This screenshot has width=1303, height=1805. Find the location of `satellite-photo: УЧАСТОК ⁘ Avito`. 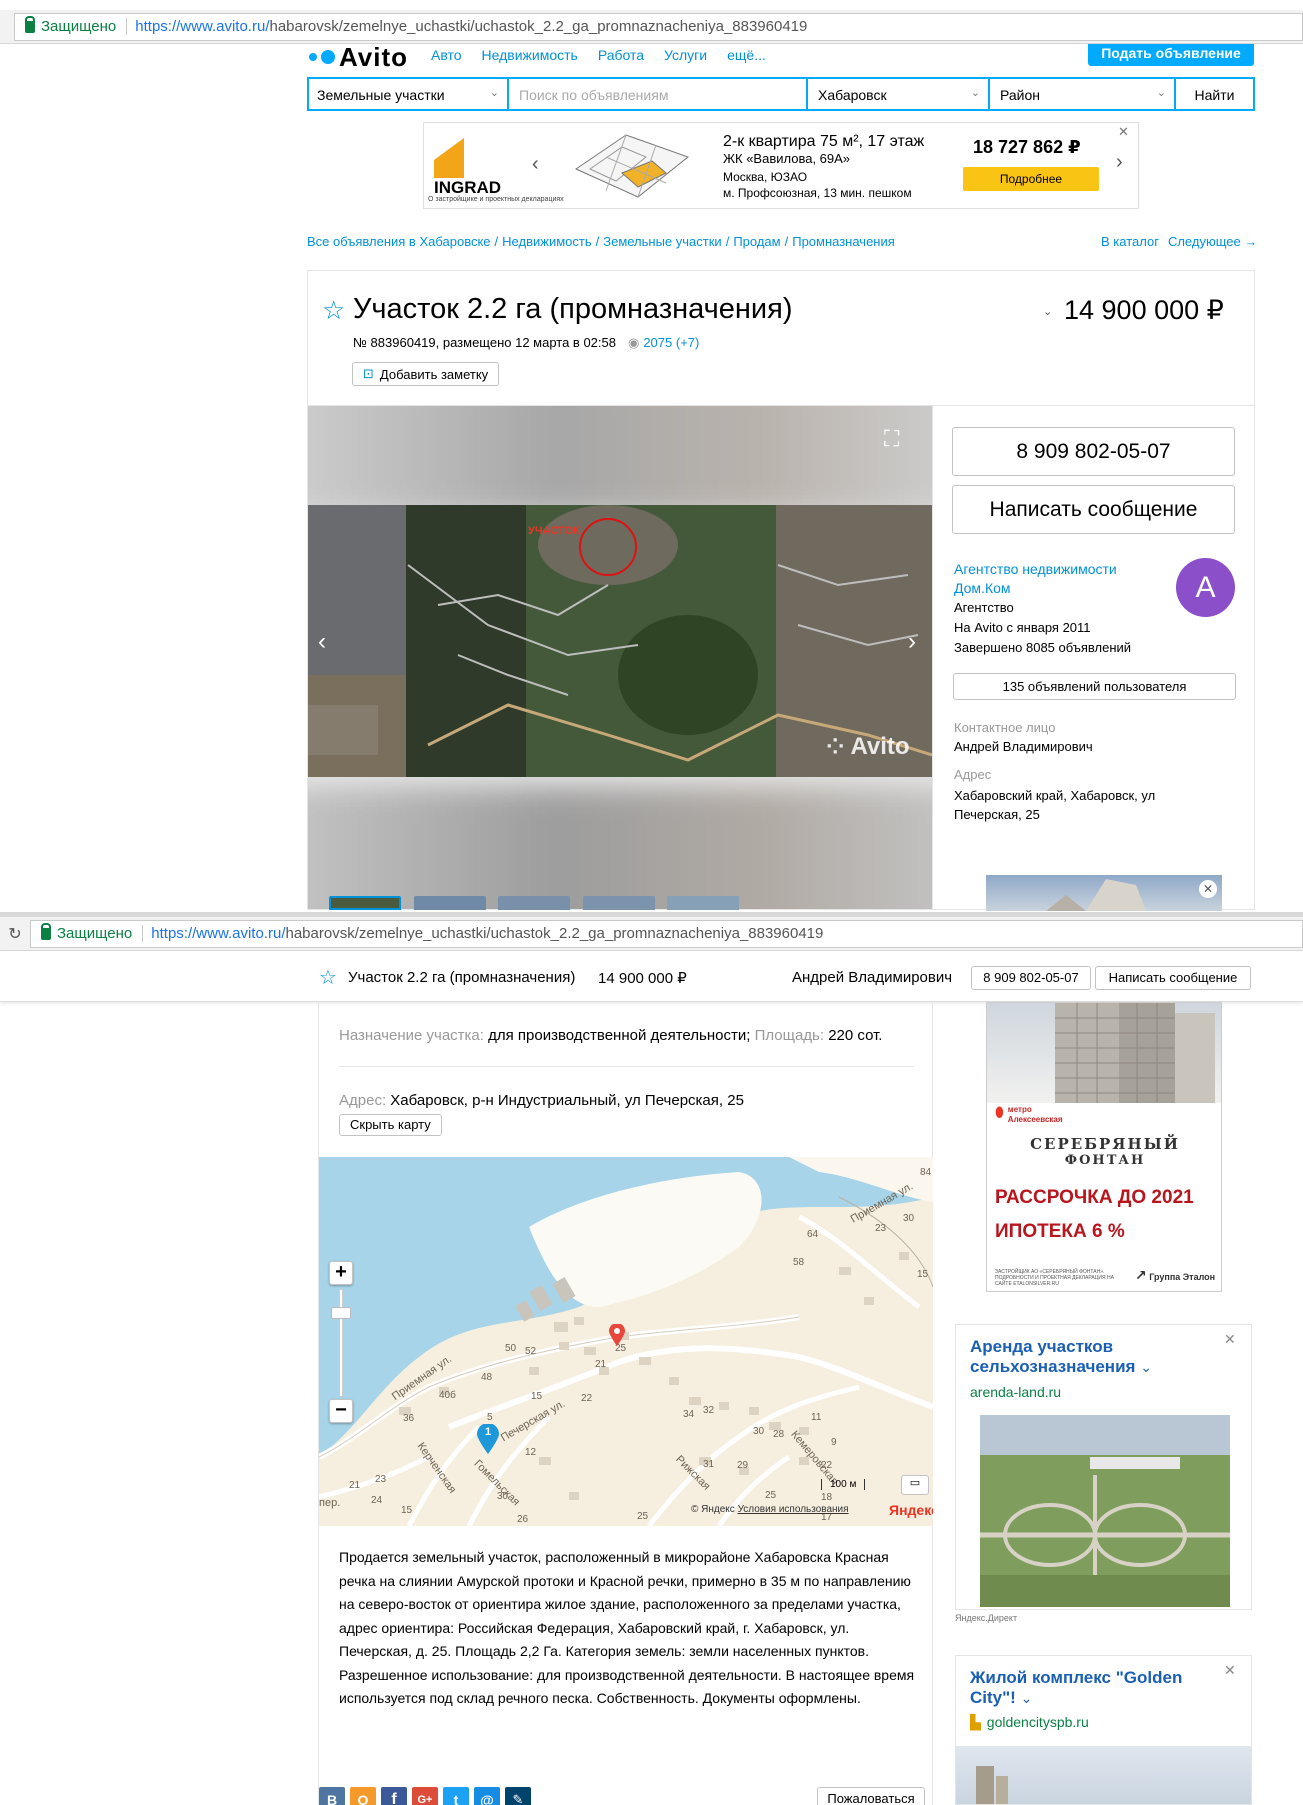

satellite-photo: УЧАСТОК ⁘ Avito is located at coordinates (620, 641).